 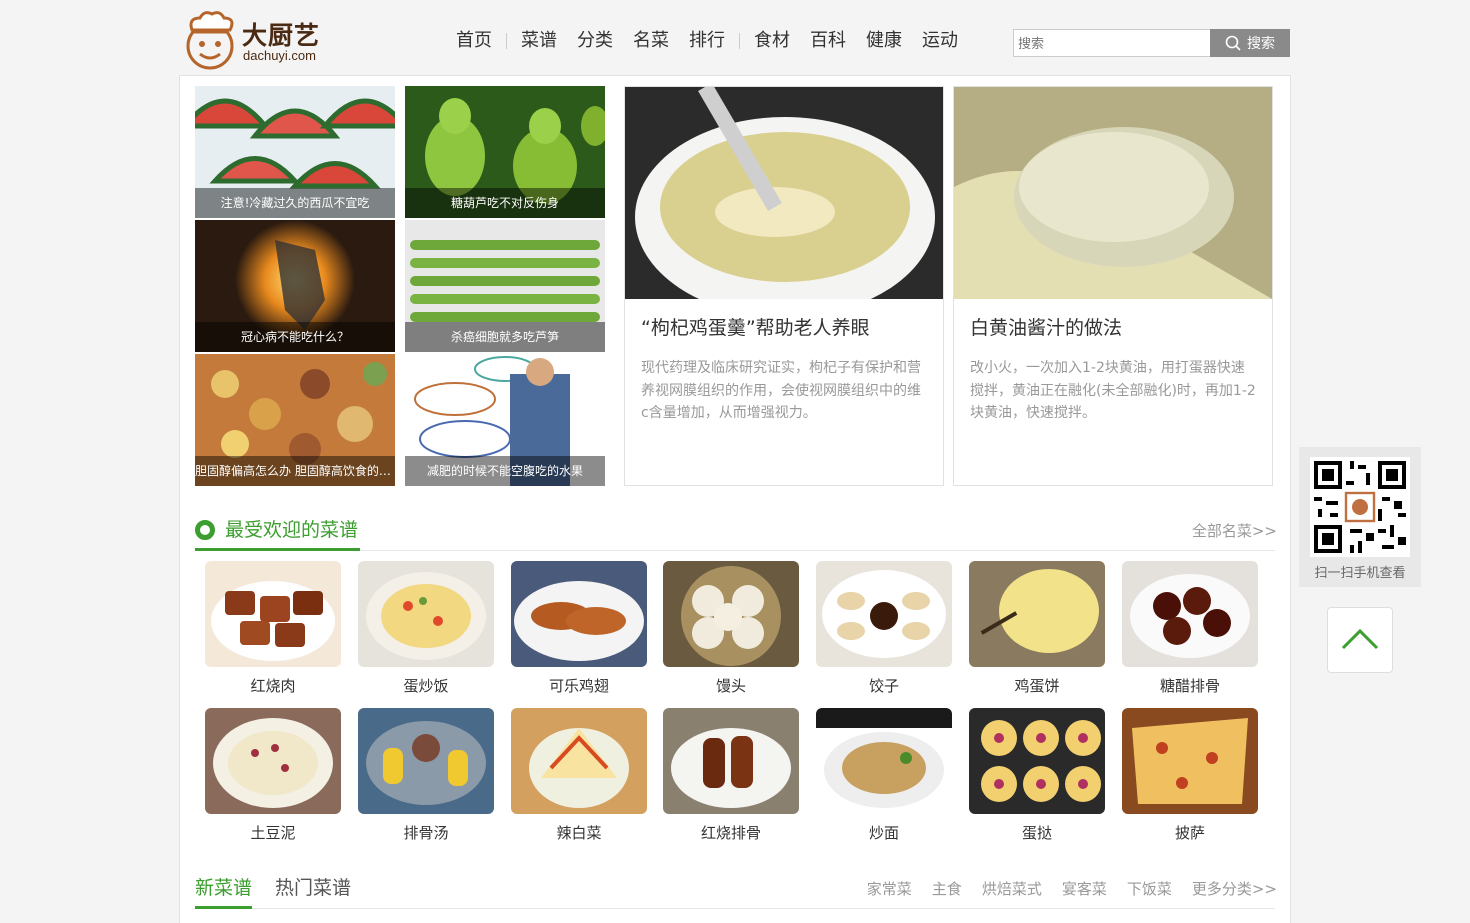 I want to click on dish-name: 蛋炒饭, so click(x=426, y=686).